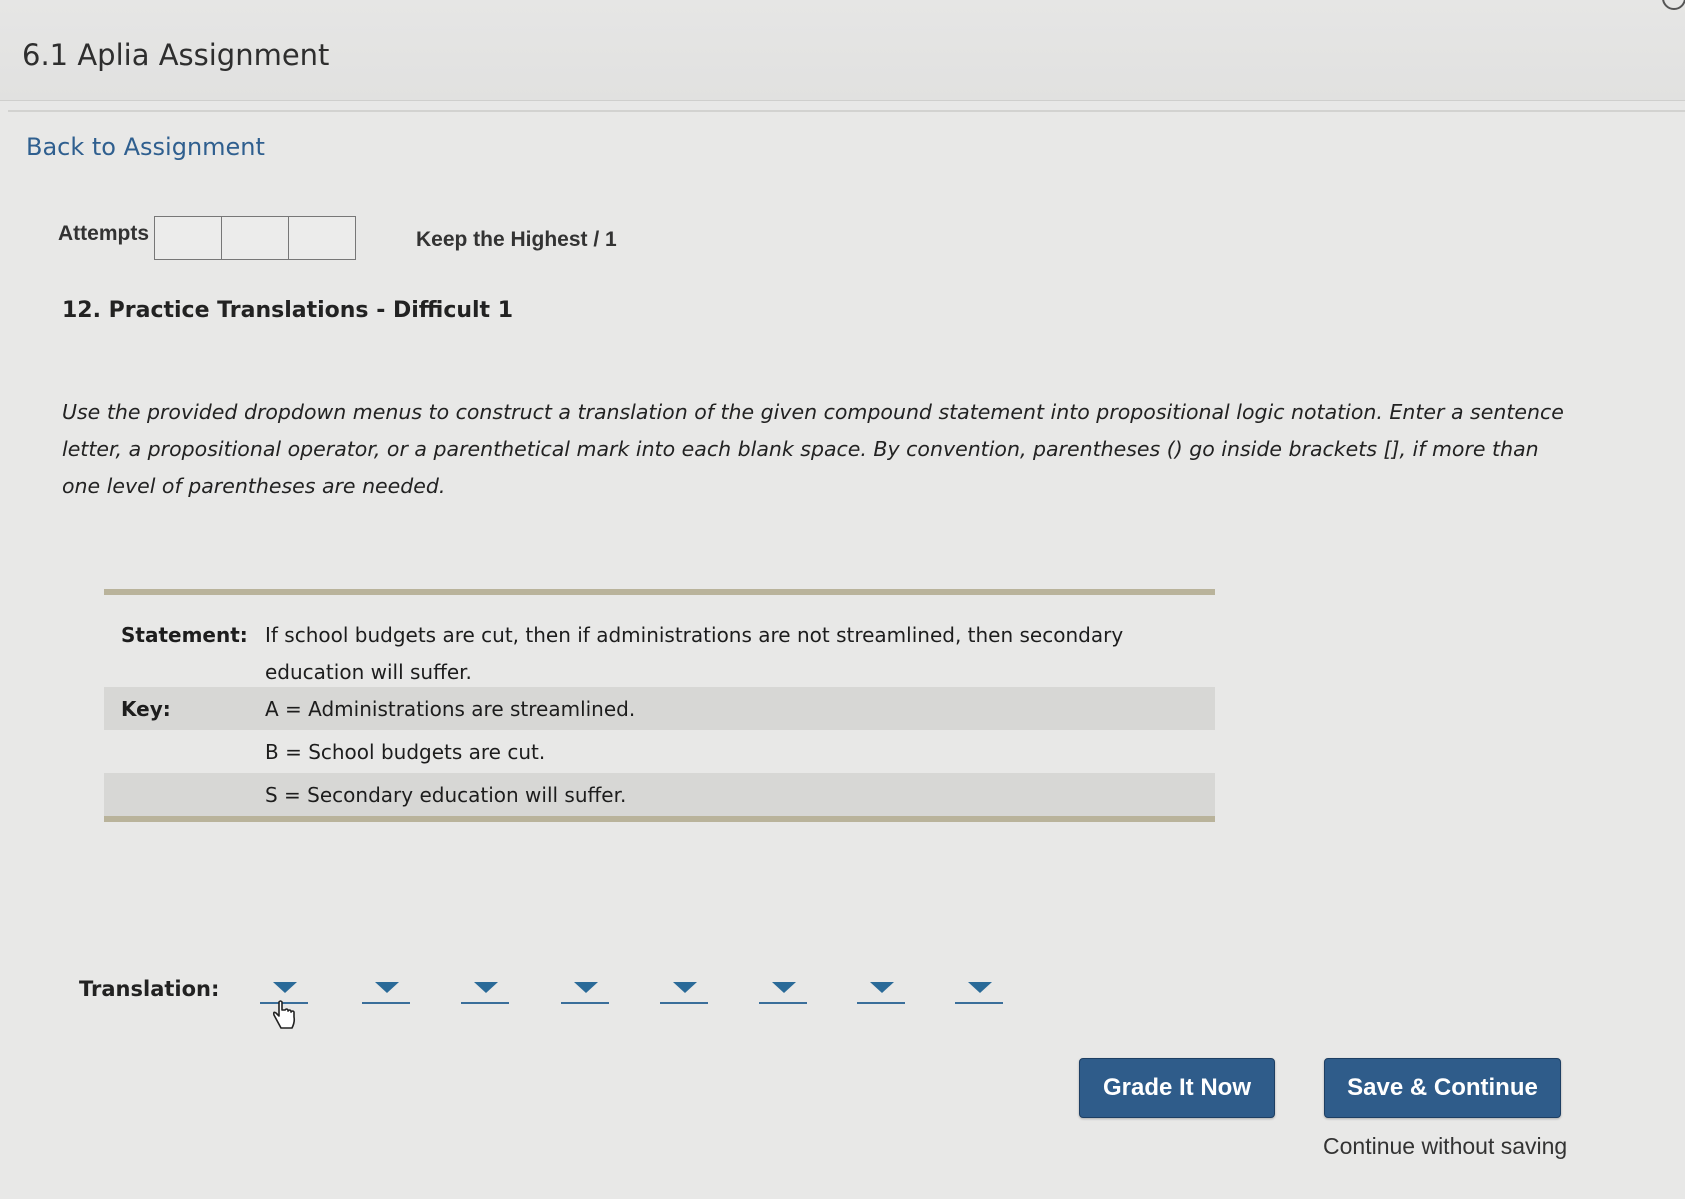  What do you see at coordinates (450, 708) in the screenshot?
I see `key-item: A = Administrations are streamlined.` at bounding box center [450, 708].